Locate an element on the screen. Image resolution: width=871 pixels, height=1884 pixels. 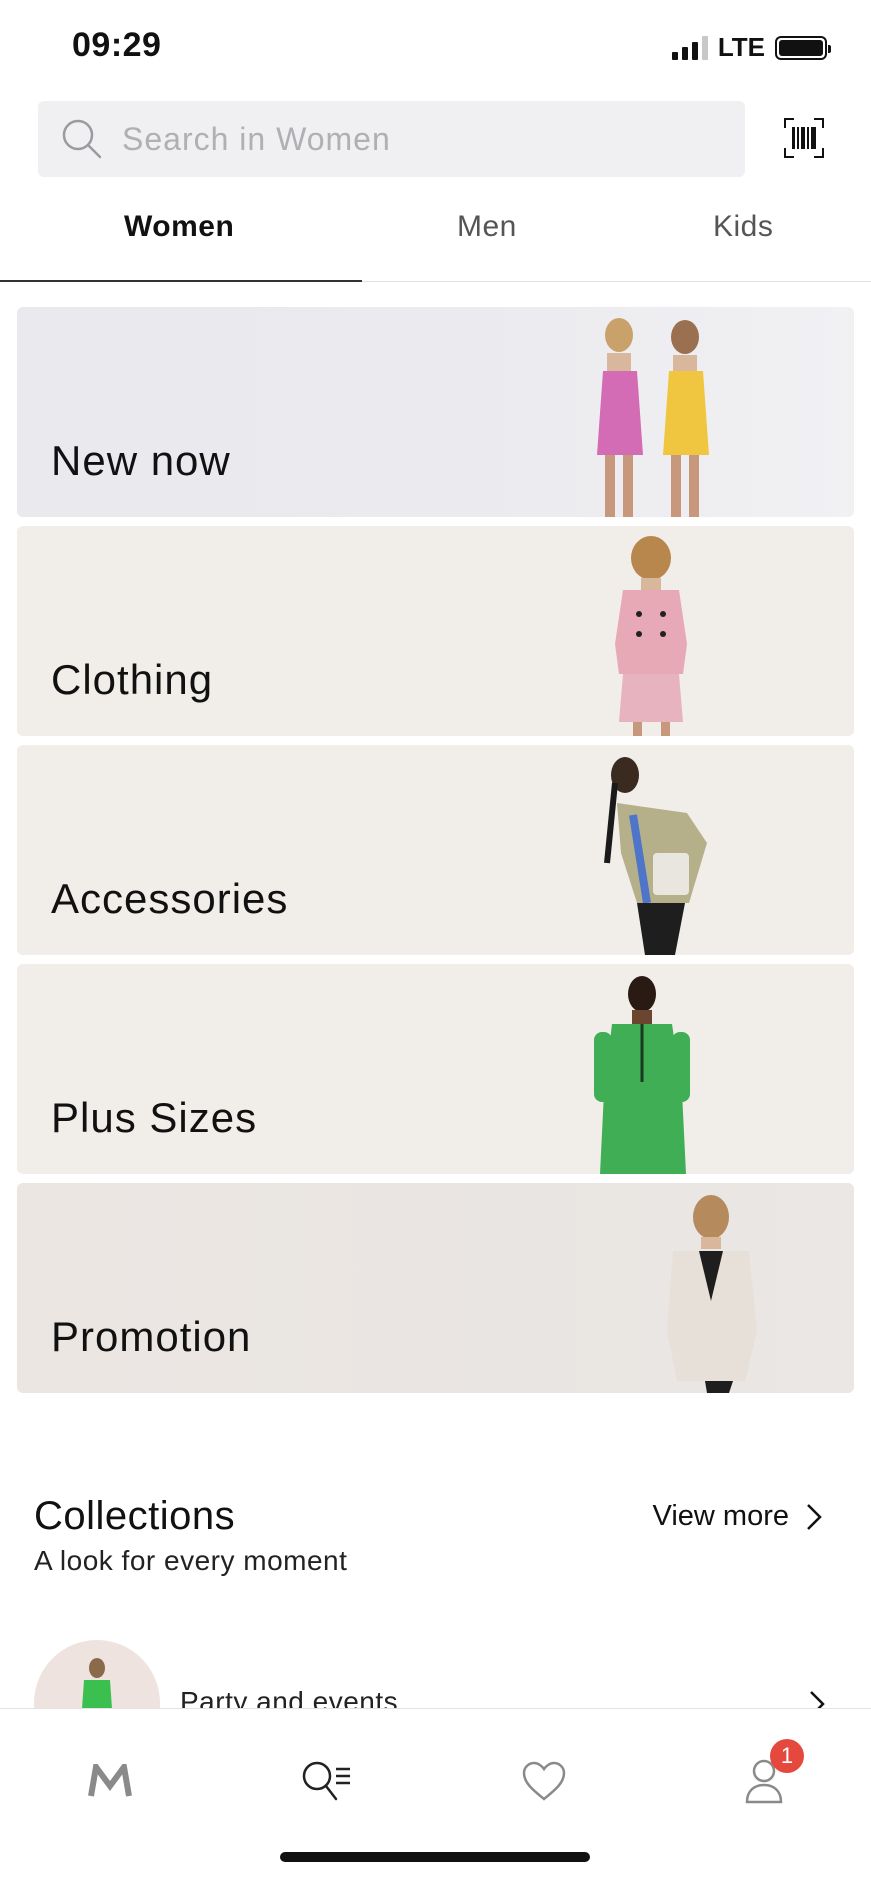
search-input is located at coordinates (422, 139).